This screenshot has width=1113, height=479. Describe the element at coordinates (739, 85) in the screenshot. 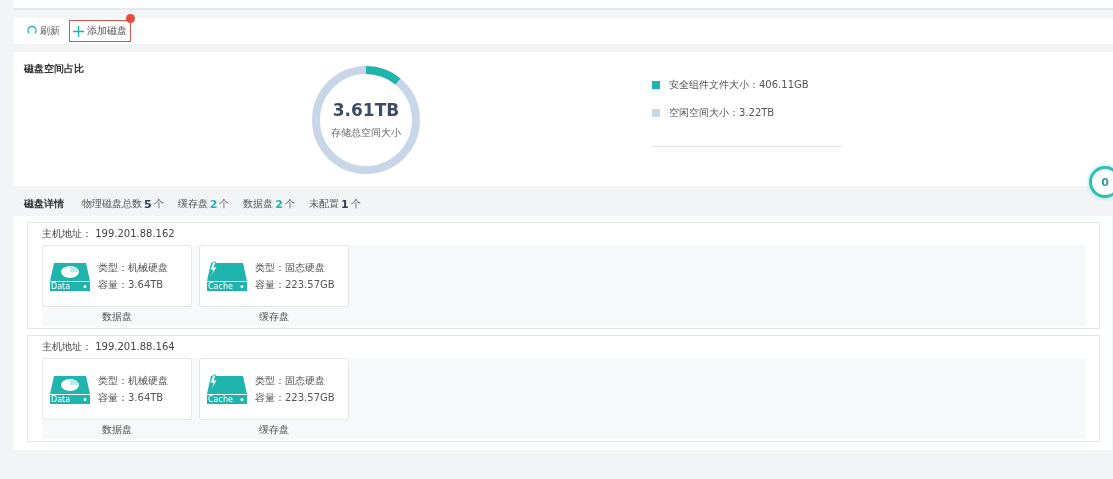

I see `legend-label: 安全组件文件大小：406.11GB` at that location.